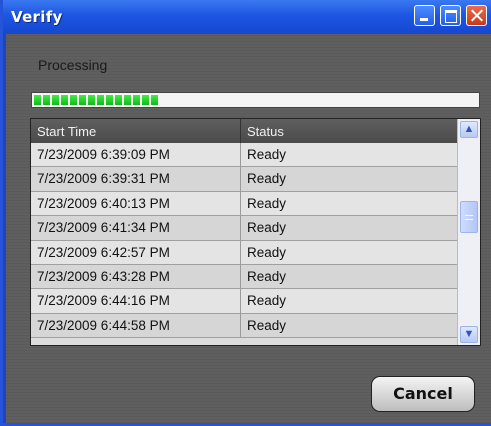  Describe the element at coordinates (103, 203) in the screenshot. I see `cell-start-time: 7/23/2009 6:40:13 PM` at that location.